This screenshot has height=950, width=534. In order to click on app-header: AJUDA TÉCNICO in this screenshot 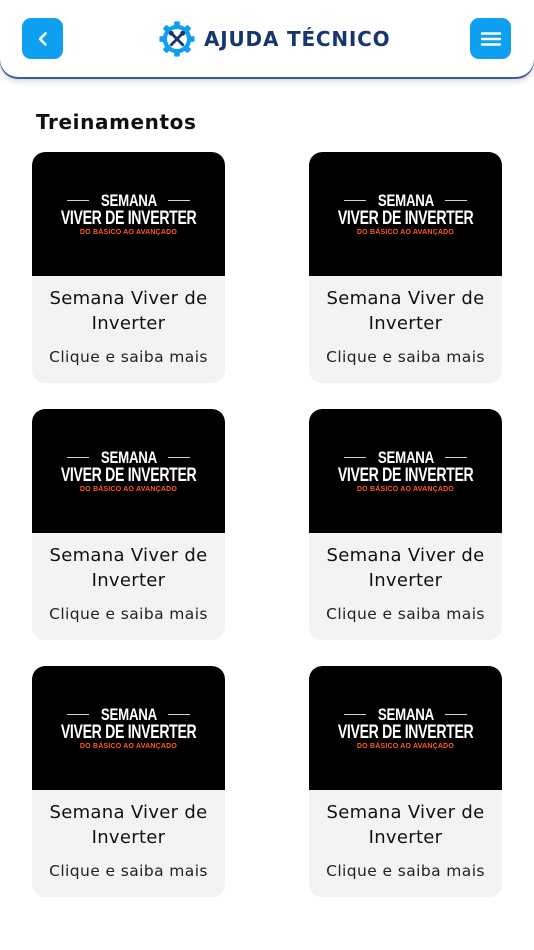, I will do `click(267, 38)`.